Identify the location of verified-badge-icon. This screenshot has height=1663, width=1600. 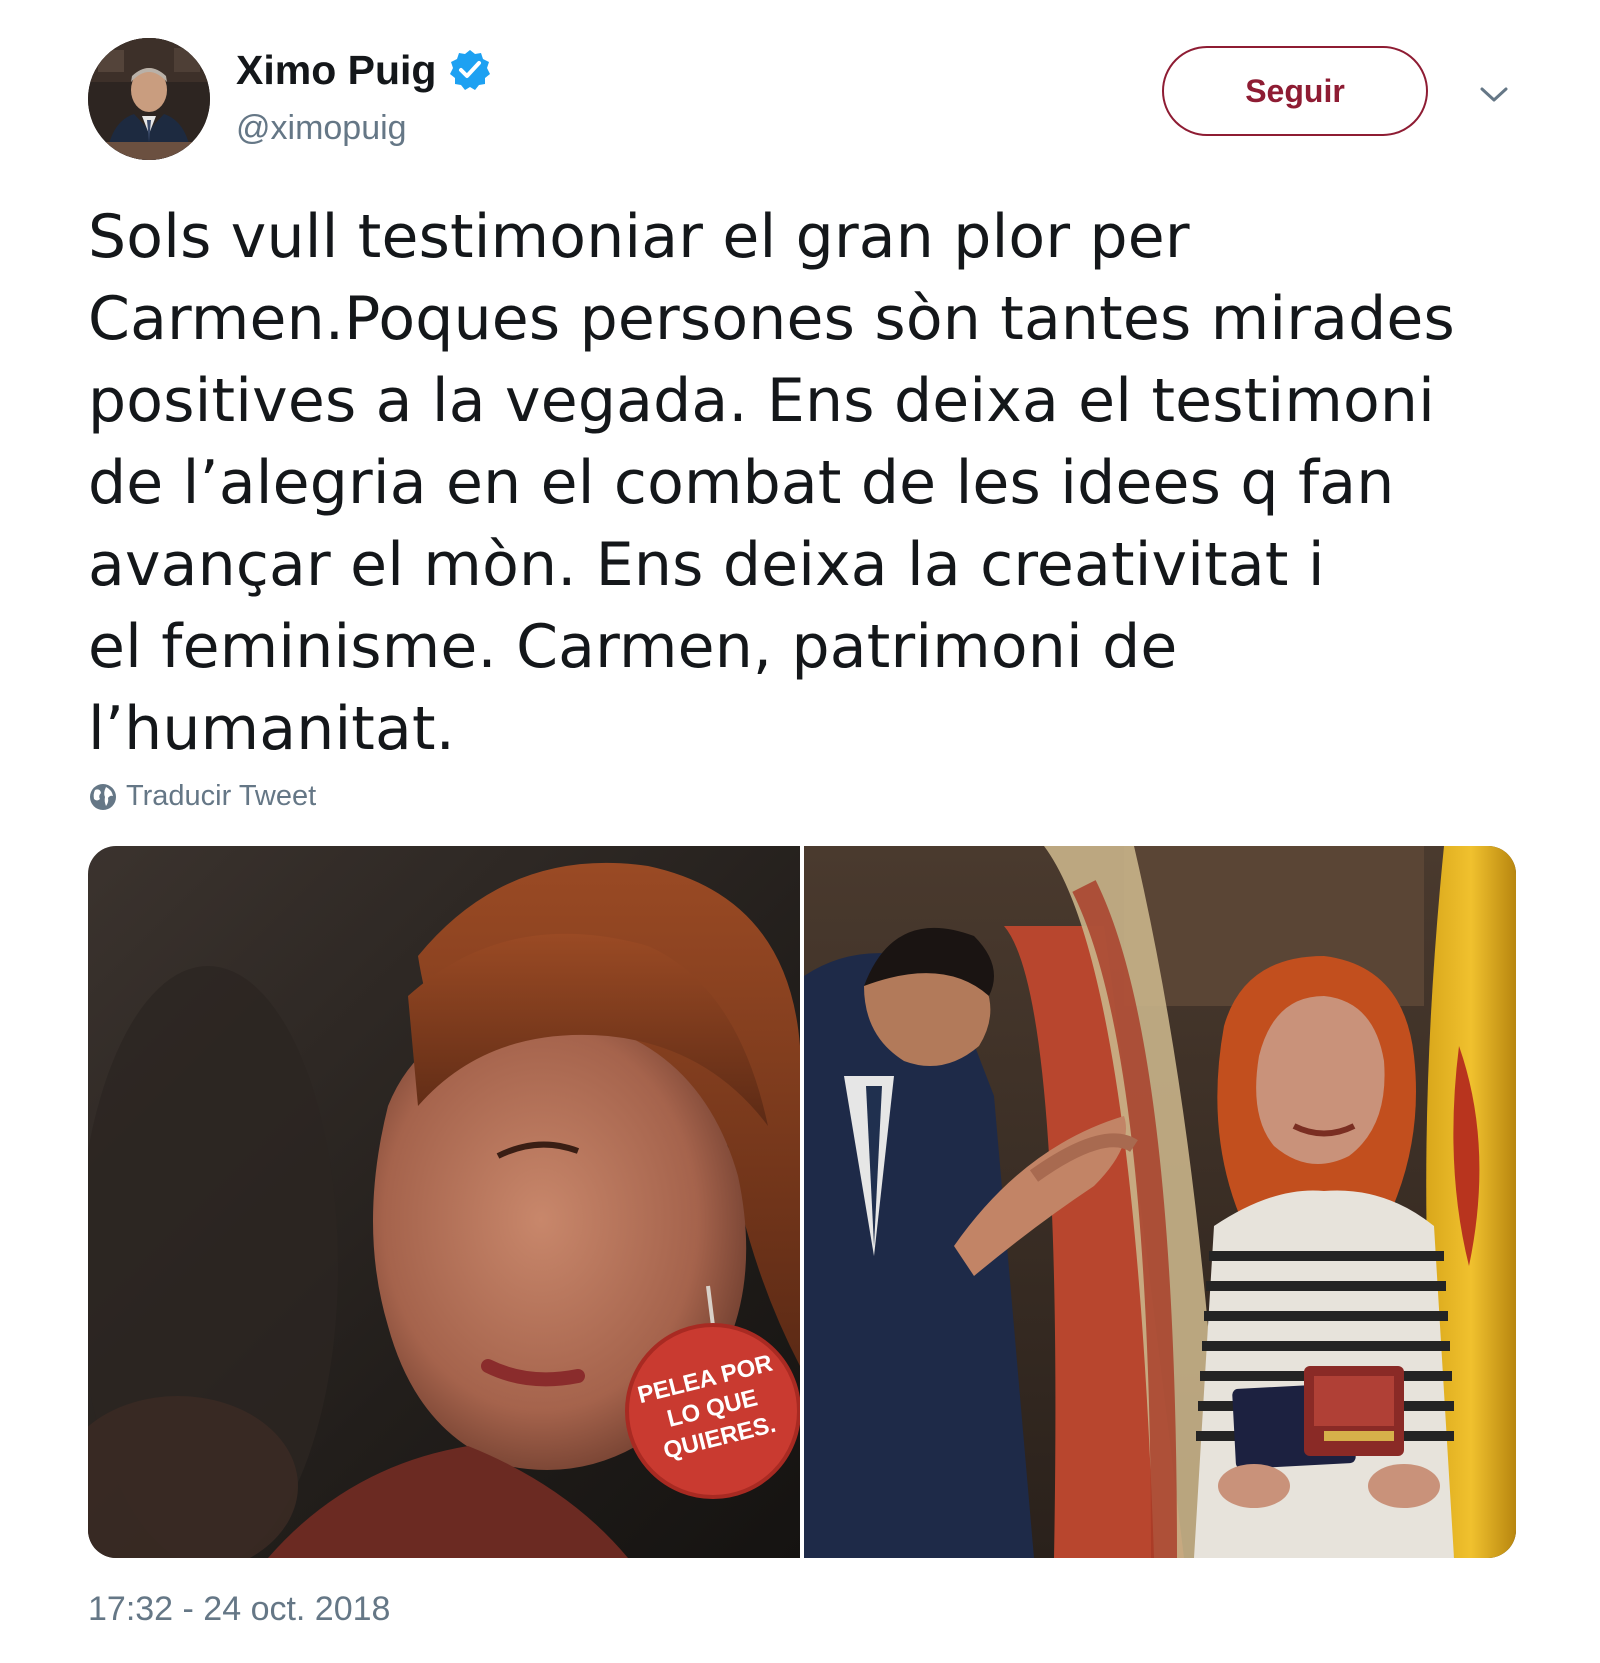
(470, 70).